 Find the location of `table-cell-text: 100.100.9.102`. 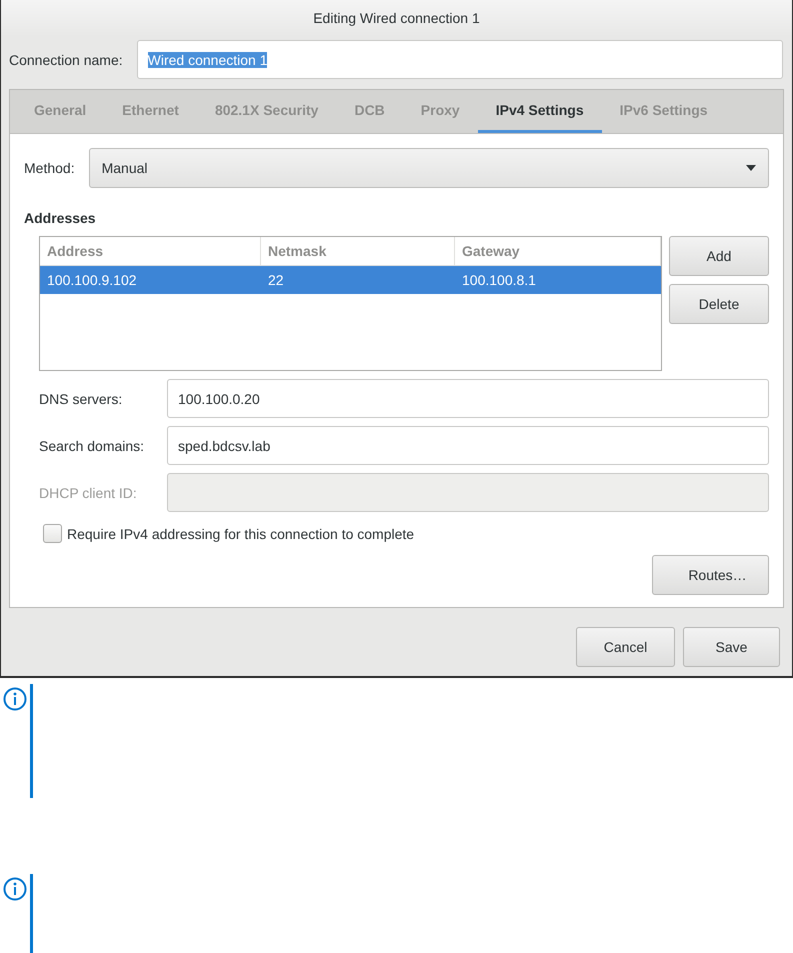

table-cell-text: 100.100.9.102 is located at coordinates (92, 280).